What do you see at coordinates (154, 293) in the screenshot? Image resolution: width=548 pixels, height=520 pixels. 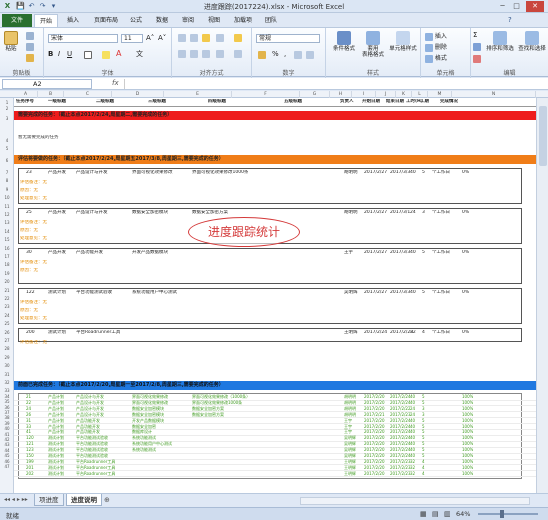 I see `task-l3: 系统功能用户中心测试` at bounding box center [154, 293].